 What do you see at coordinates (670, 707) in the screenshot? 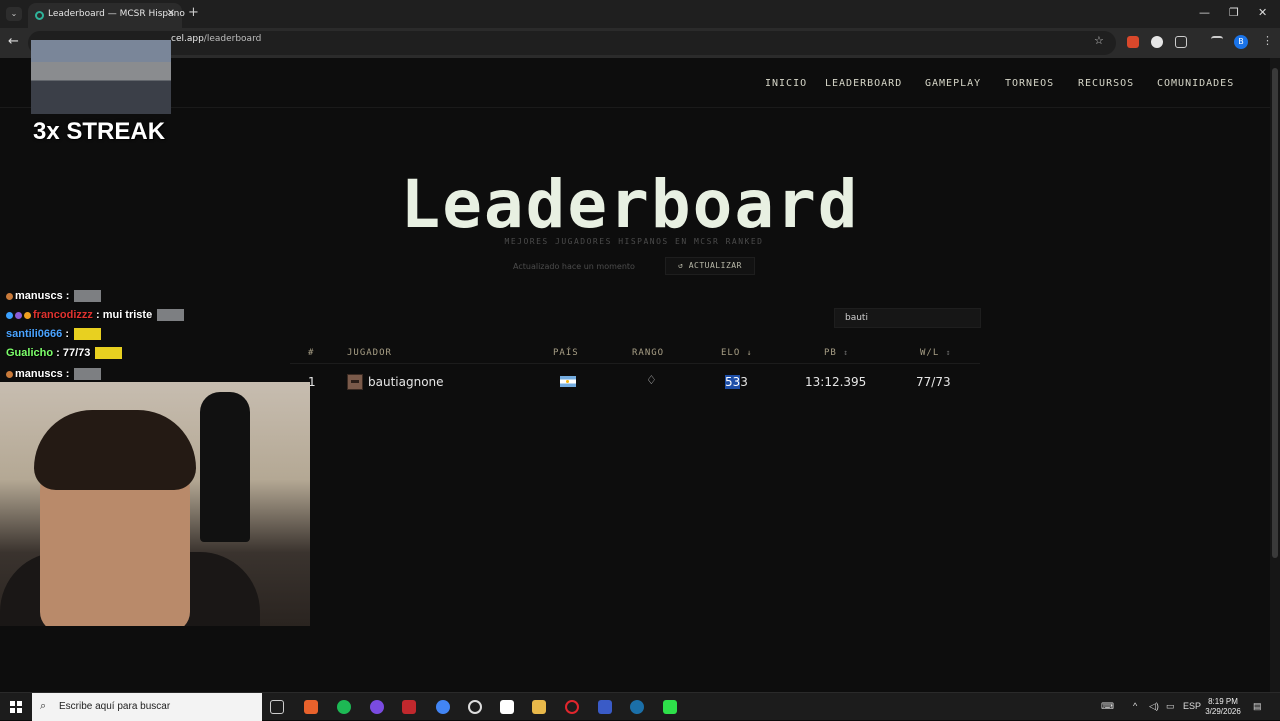
I see `kick-icon` at bounding box center [670, 707].